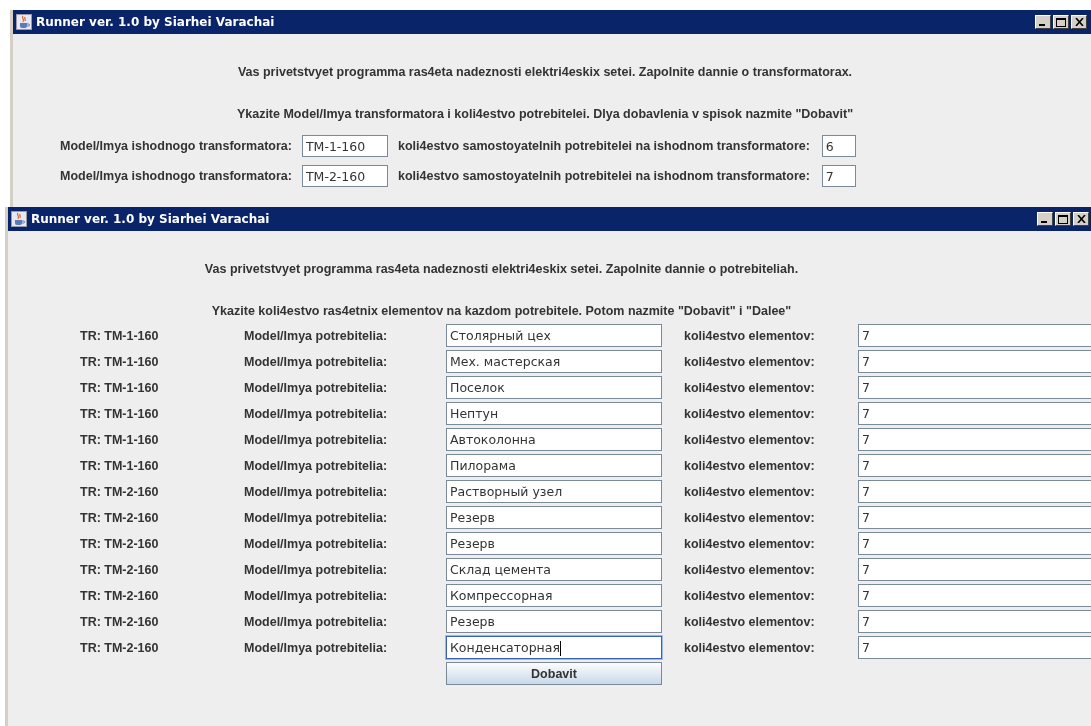 The width and height of the screenshot is (1091, 726). What do you see at coordinates (545, 71) in the screenshot?
I see `intro-text: Vas privetstvyet programma ras4eta nadeznosti elektri4eskix setei. Zapolnite dannie o transformatorax.` at bounding box center [545, 71].